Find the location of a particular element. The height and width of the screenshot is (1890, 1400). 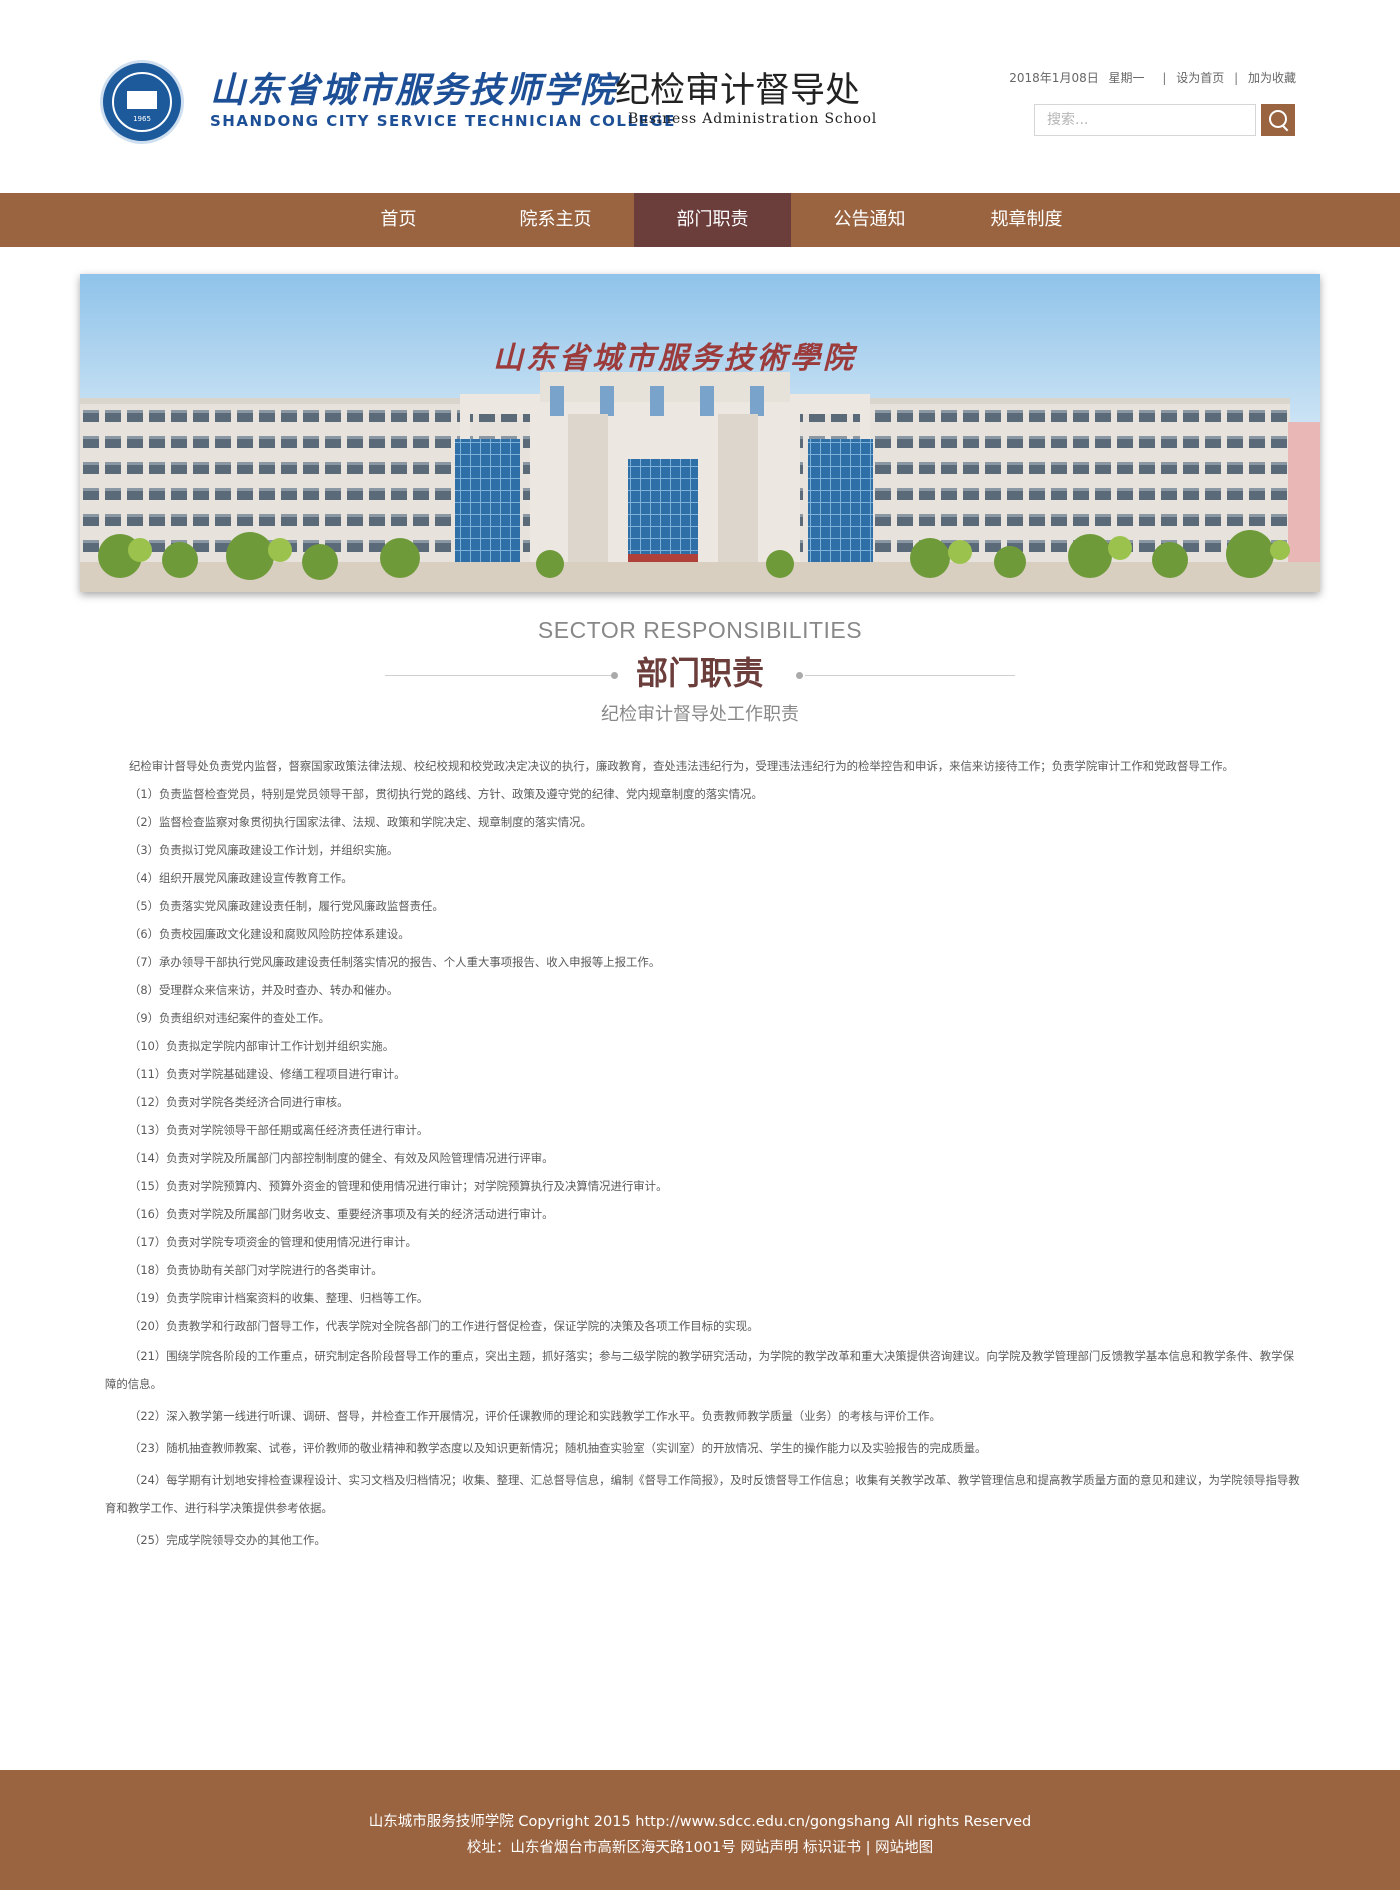

banner-sign-text: 山东省城市服务技術學院 is located at coordinates (675, 358).